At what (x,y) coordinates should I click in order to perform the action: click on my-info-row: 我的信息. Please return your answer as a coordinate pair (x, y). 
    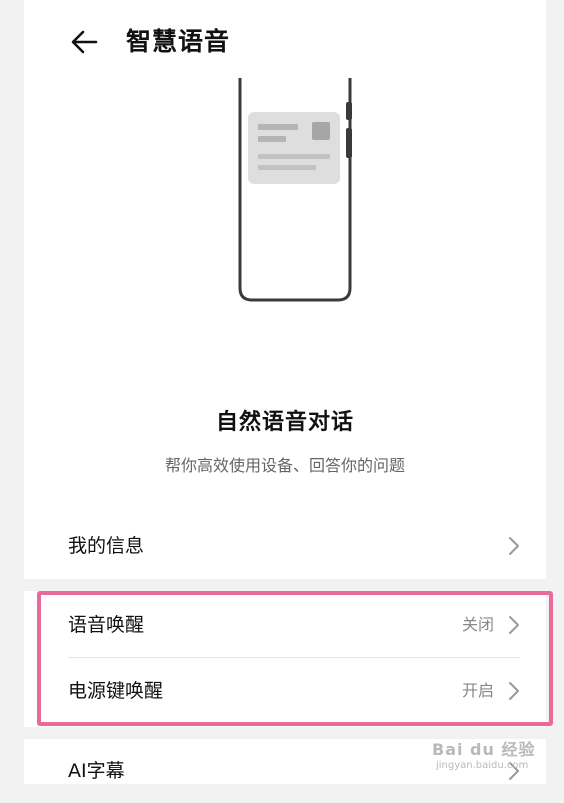
    Looking at the image, I should click on (285, 546).